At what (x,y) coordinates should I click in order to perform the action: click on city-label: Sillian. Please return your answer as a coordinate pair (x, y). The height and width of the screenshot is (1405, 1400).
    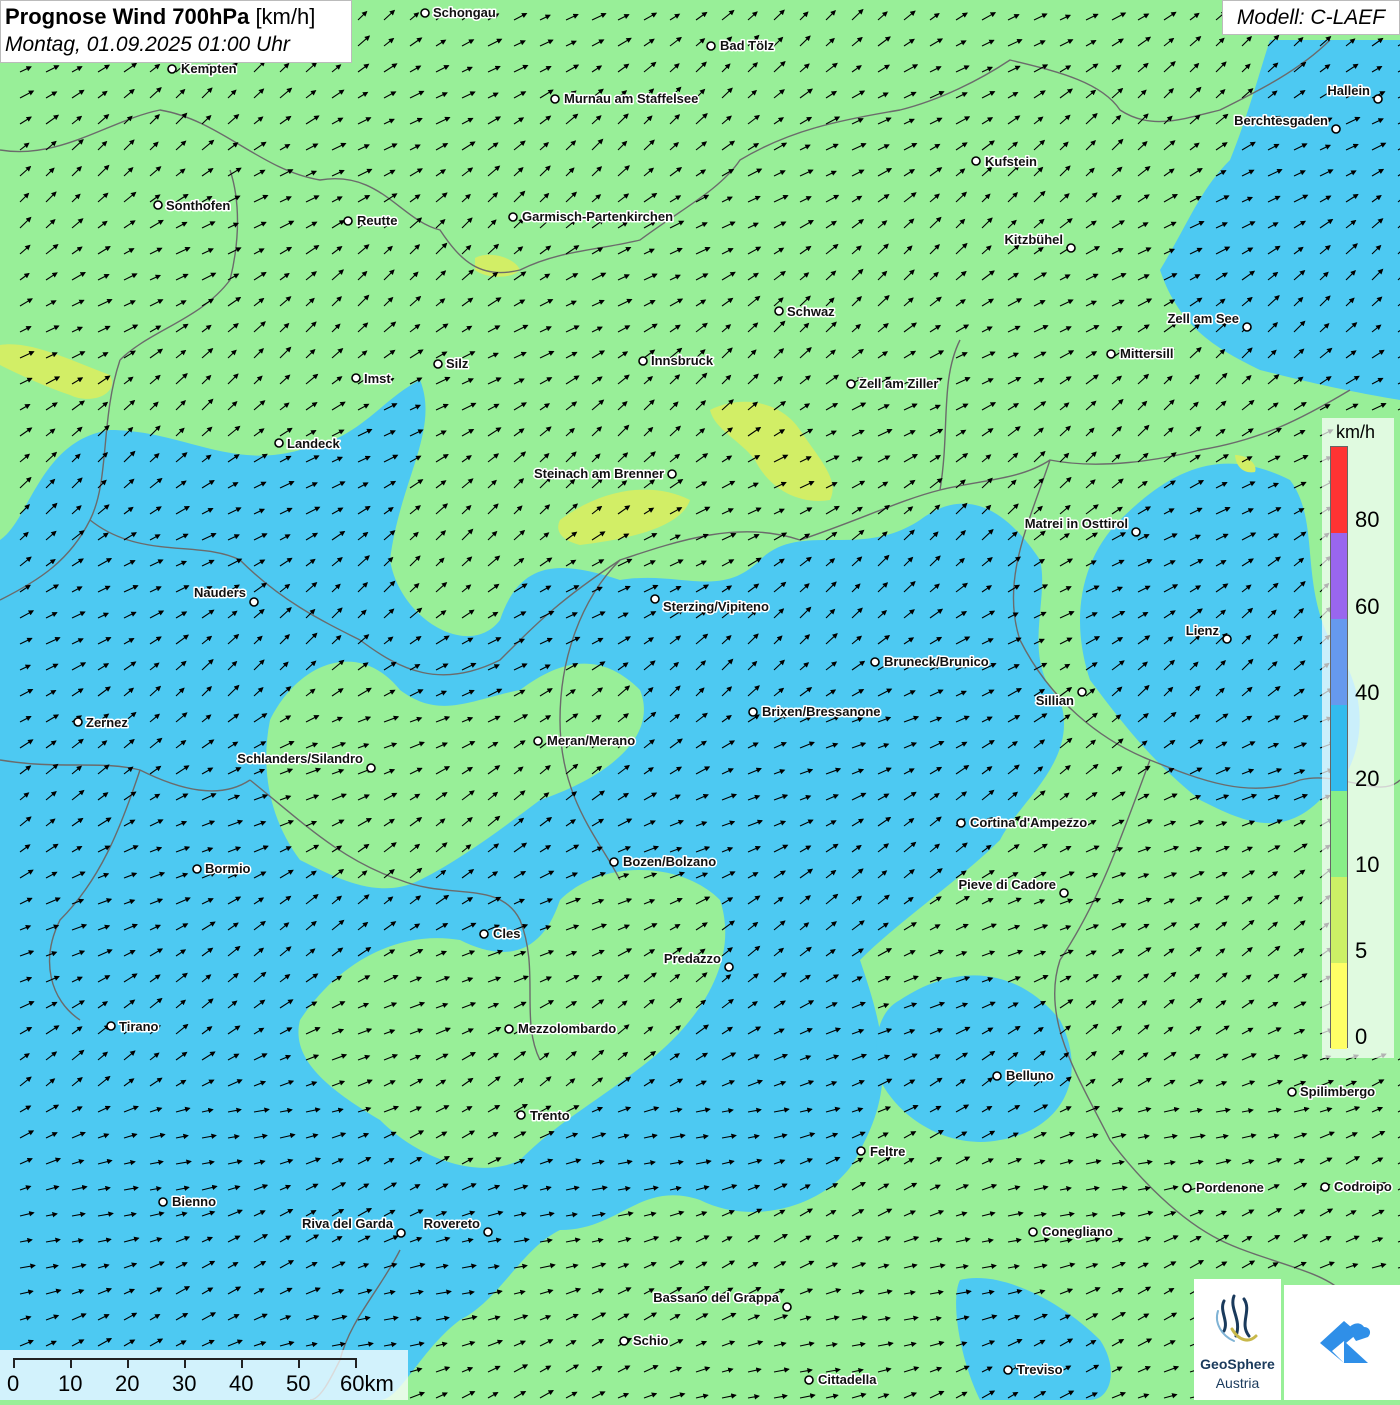
    Looking at the image, I should click on (1055, 700).